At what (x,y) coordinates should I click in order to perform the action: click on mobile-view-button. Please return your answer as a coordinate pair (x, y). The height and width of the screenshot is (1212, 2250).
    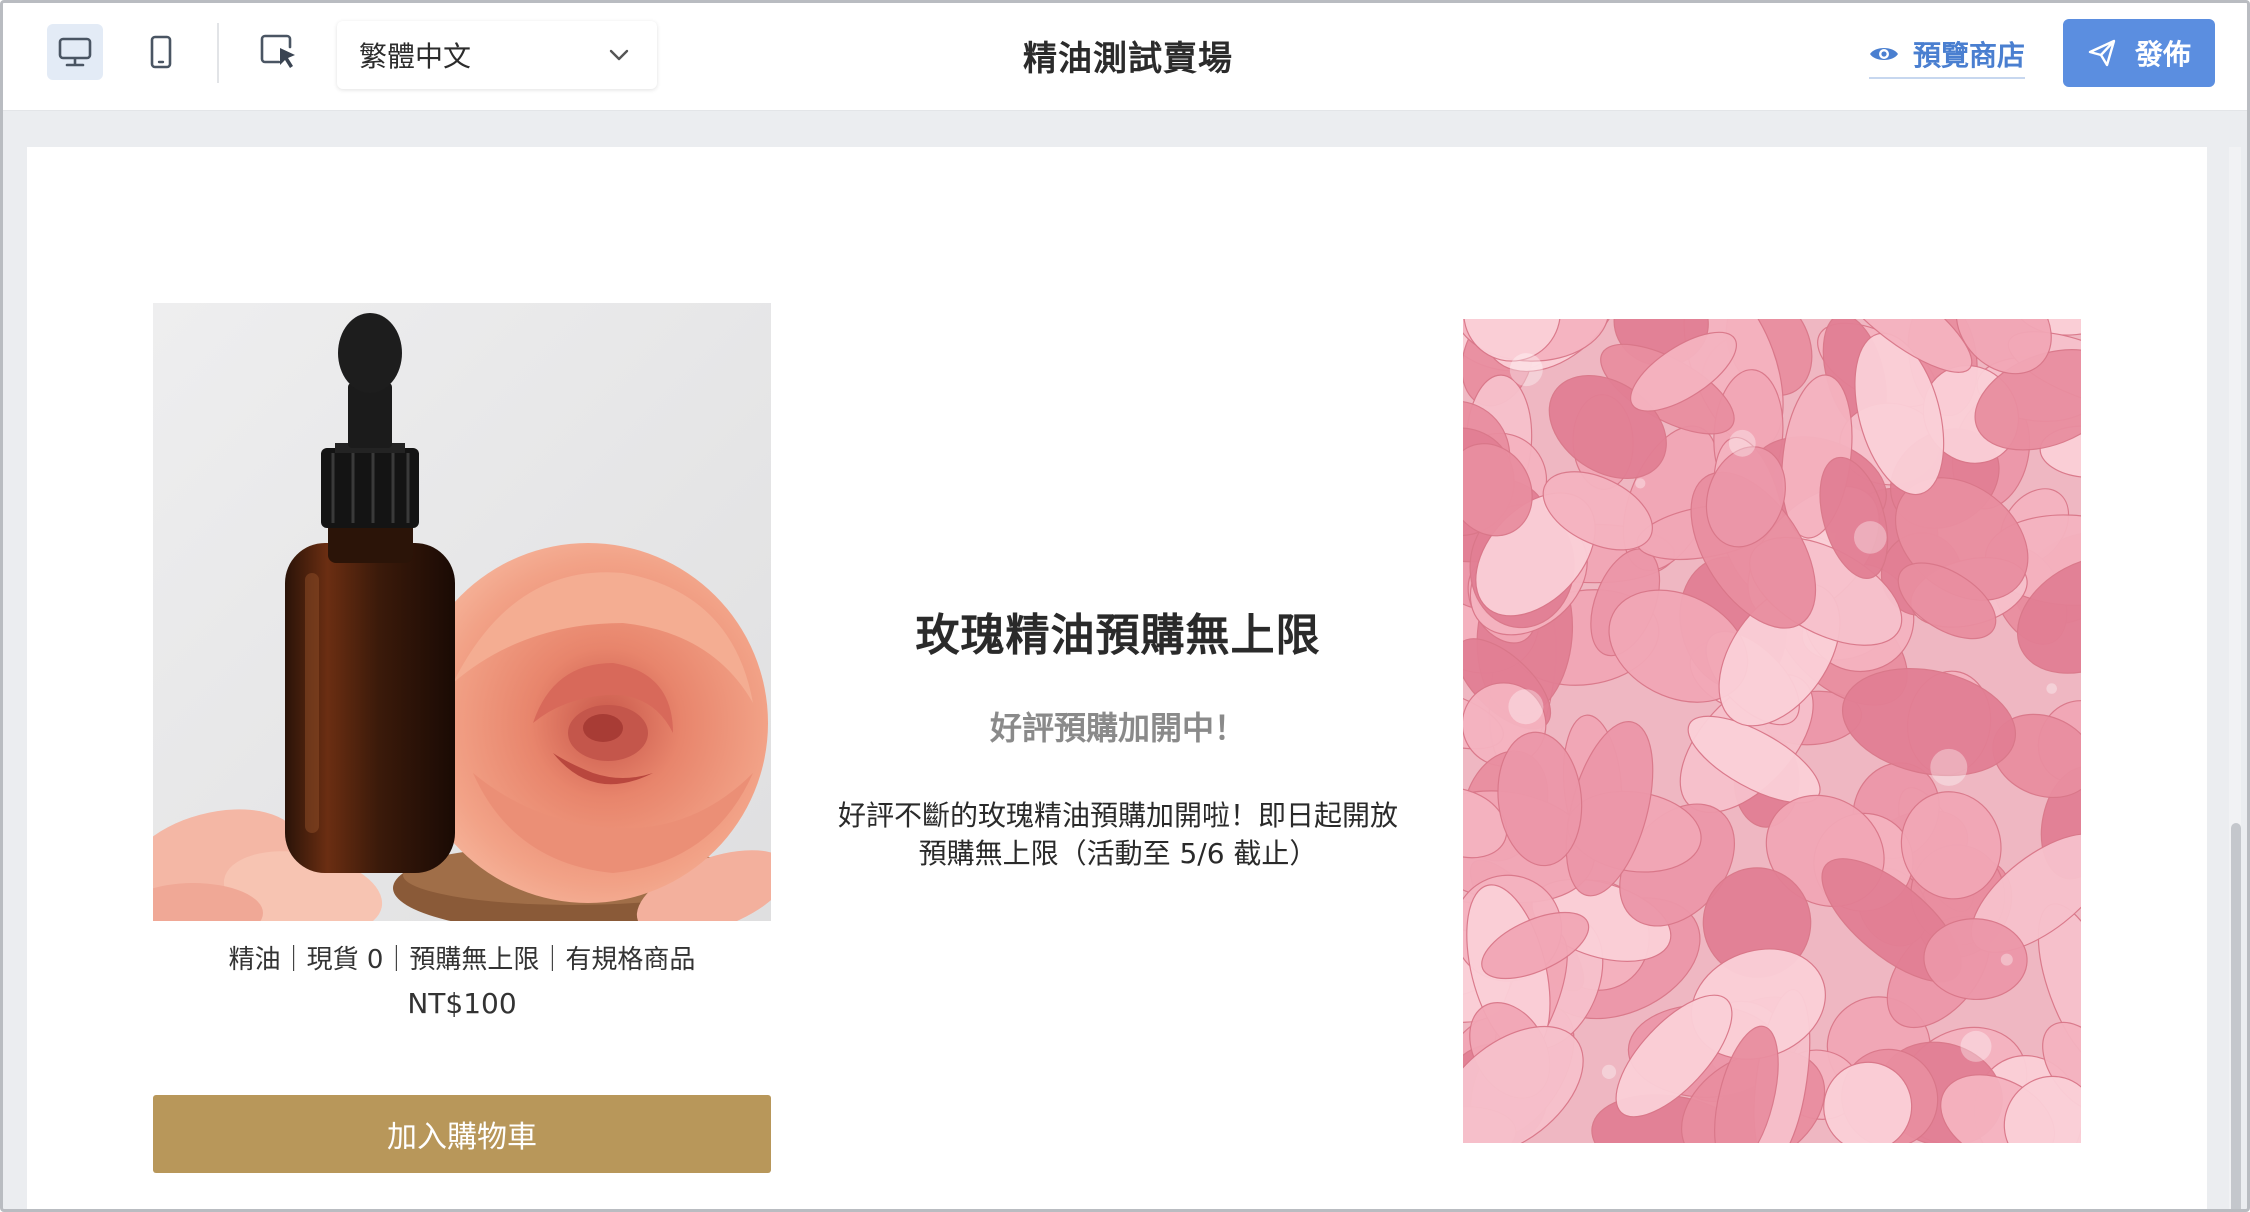
    Looking at the image, I should click on (161, 52).